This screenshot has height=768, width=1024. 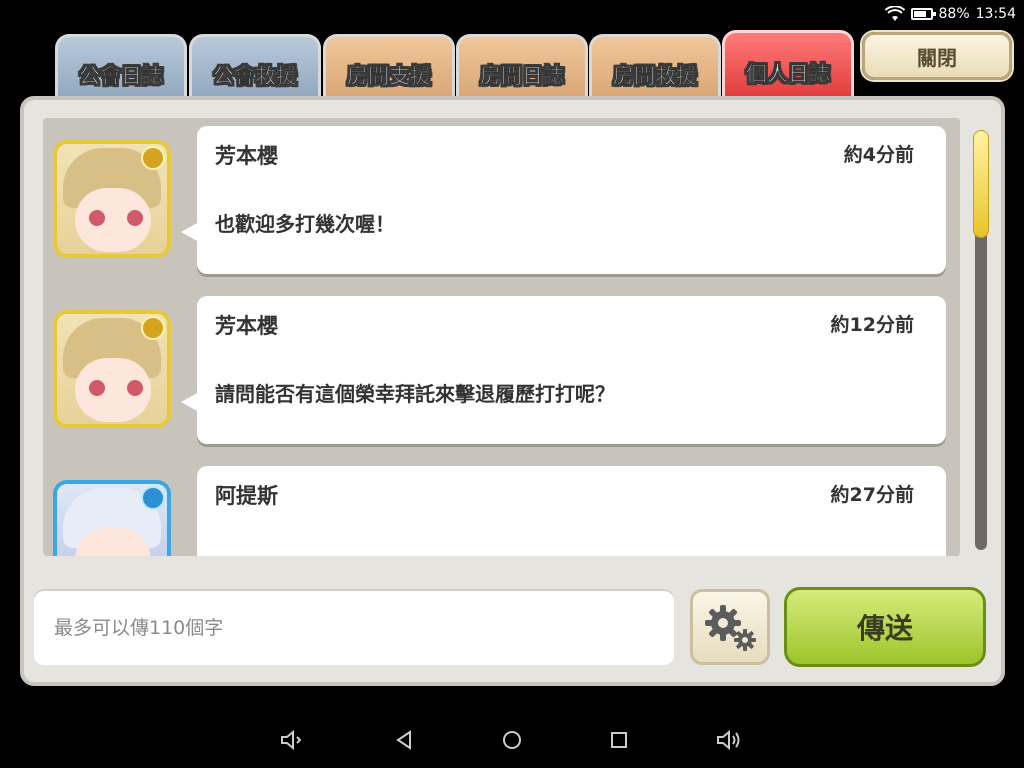 I want to click on message-text: 請問能否有這個榮幸拜託來擊退履歷打打呢？, so click(x=415, y=394).